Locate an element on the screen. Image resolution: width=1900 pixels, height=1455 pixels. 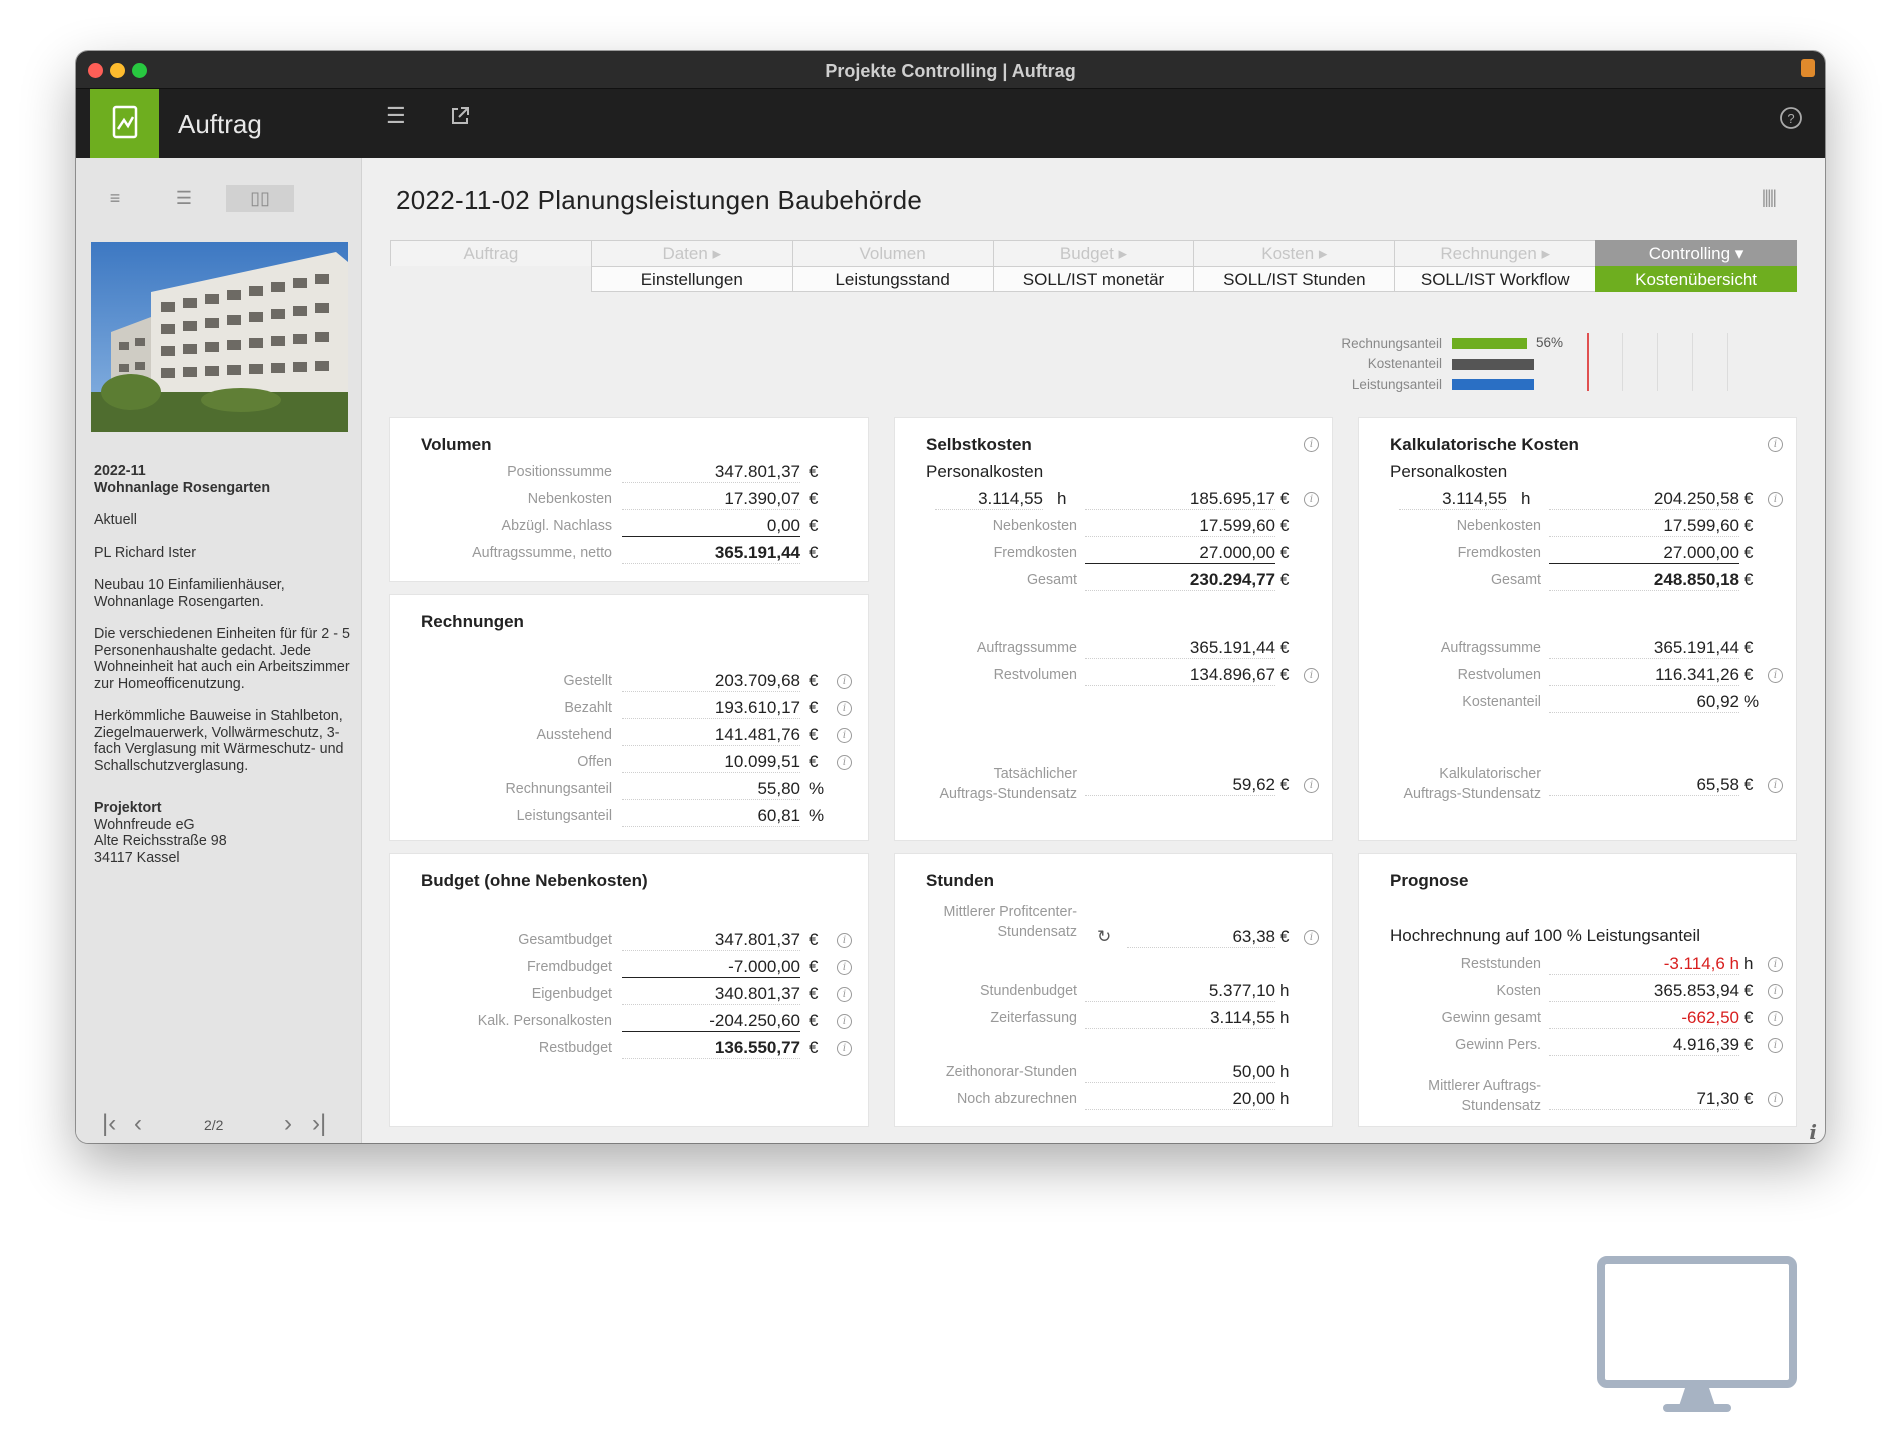
rechnungsanteil-percent: 56% is located at coordinates (1550, 342).